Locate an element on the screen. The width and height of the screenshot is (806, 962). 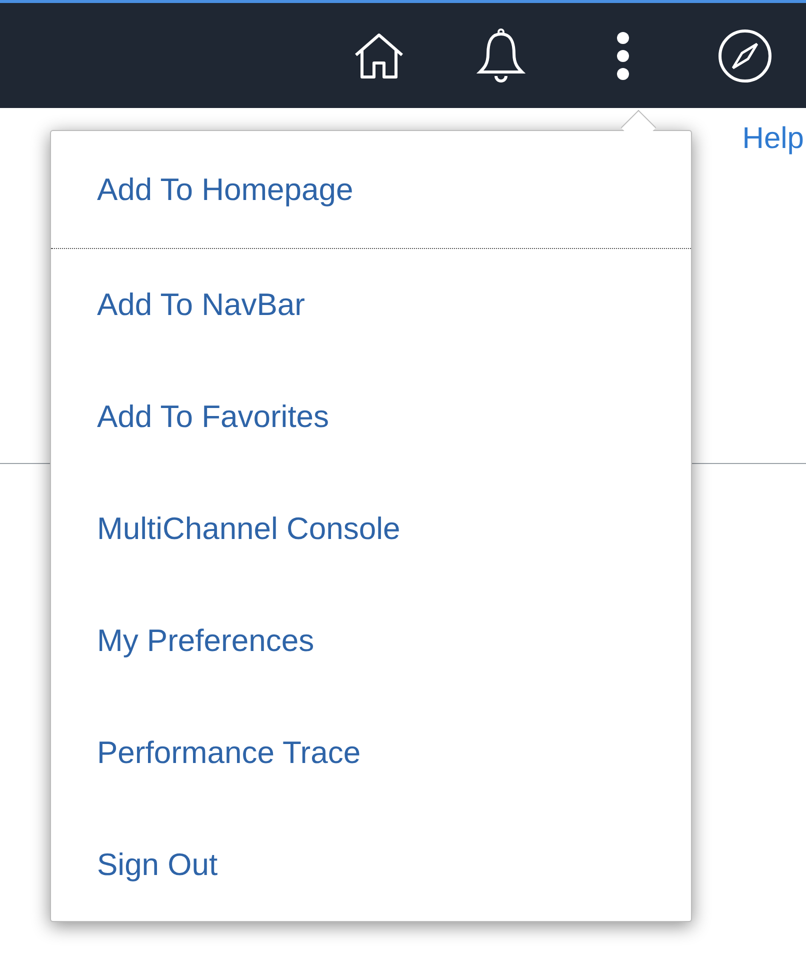
compass-icon is located at coordinates (745, 56).